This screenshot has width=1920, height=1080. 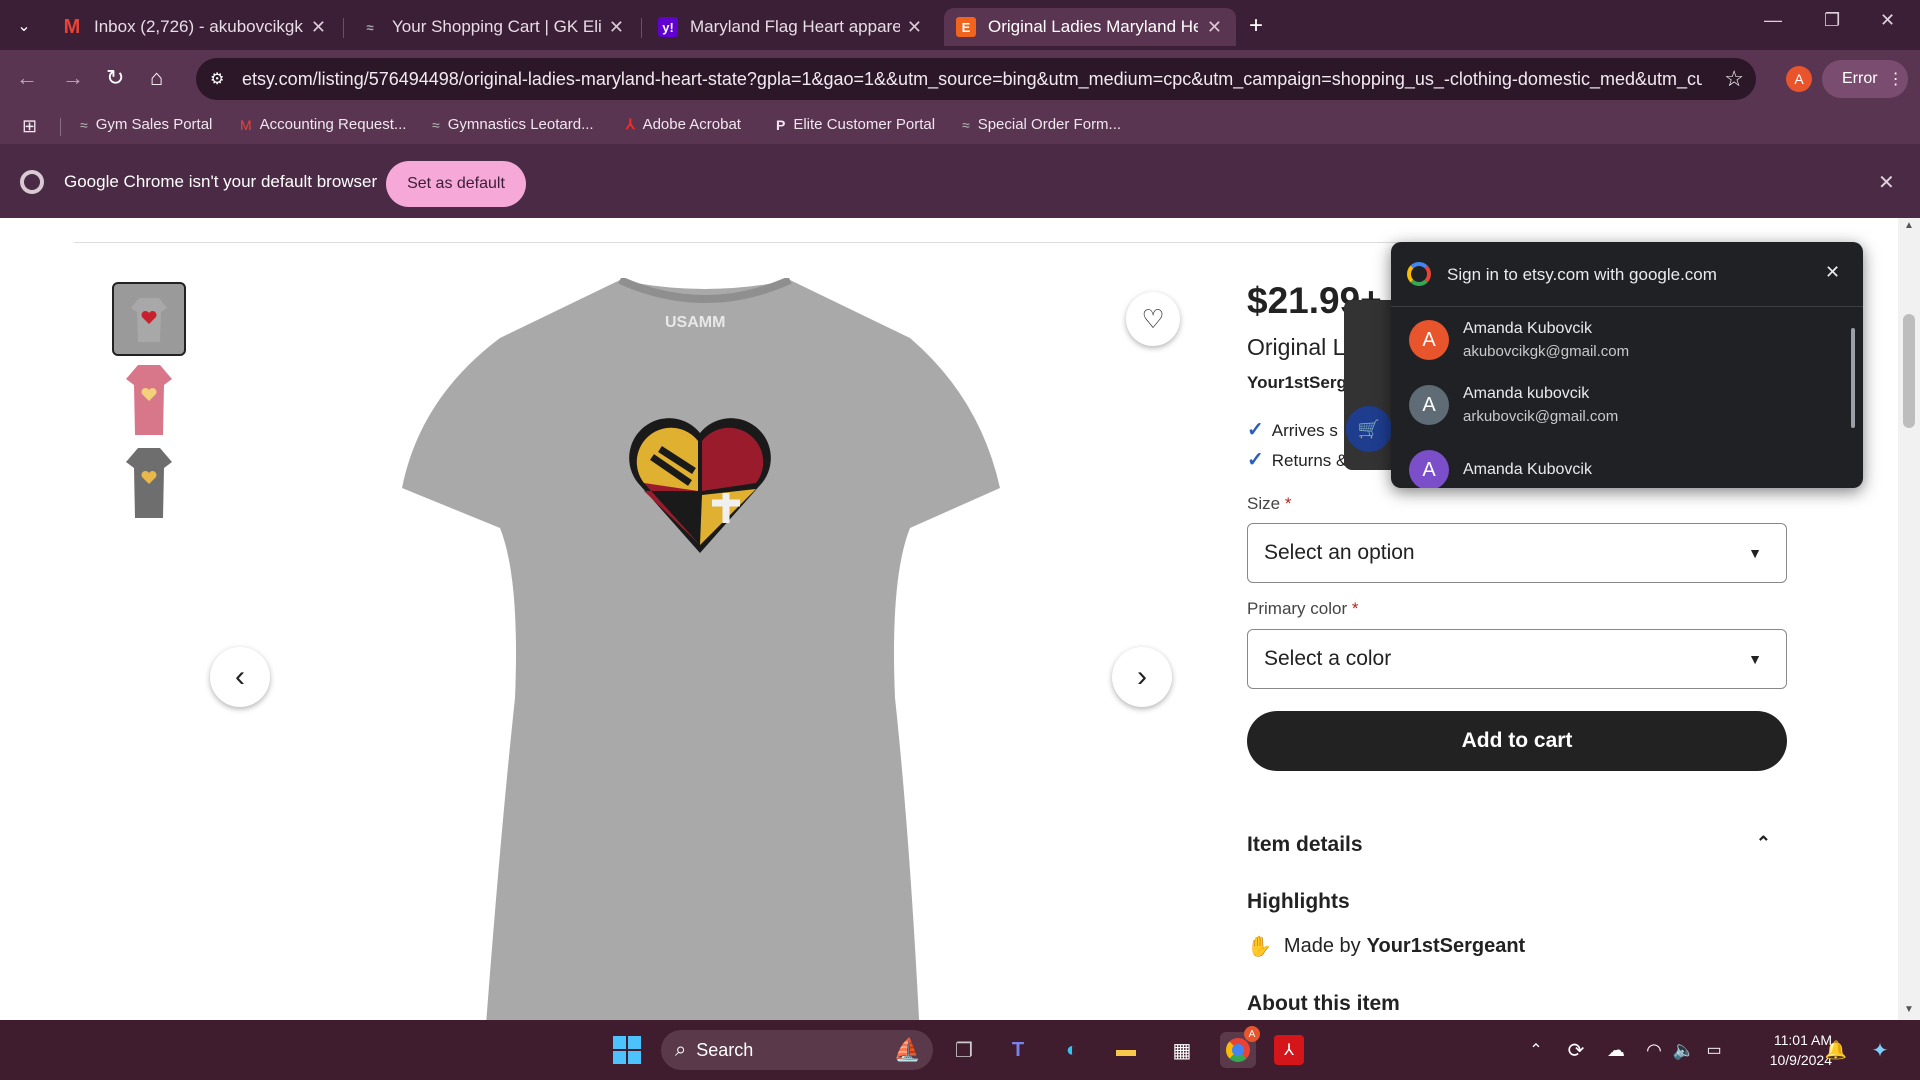 I want to click on about-heading: About this item, so click(x=1323, y=1003).